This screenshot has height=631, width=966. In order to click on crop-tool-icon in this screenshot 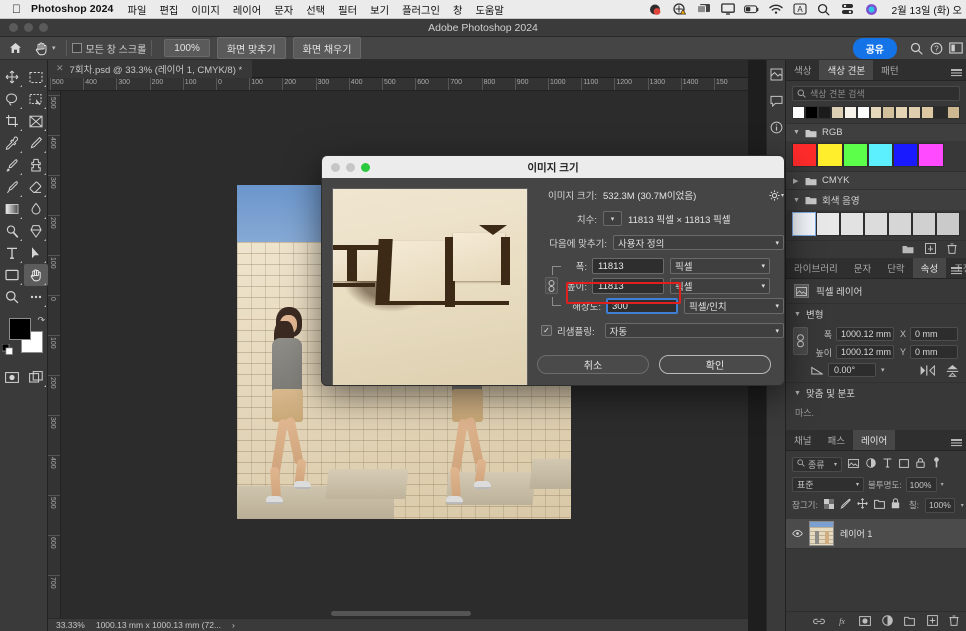, I will do `click(12, 121)`.